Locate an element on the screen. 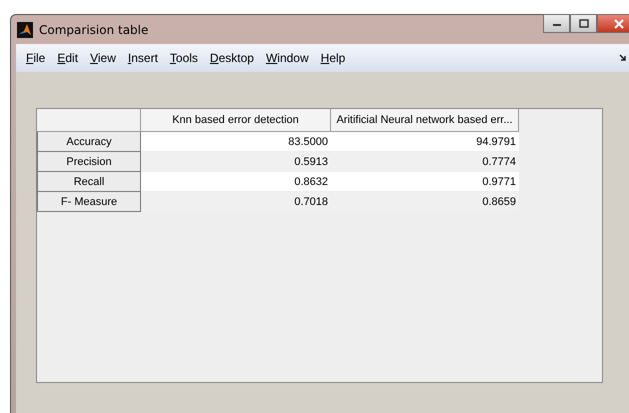  menu-item: Tools is located at coordinates (184, 58).